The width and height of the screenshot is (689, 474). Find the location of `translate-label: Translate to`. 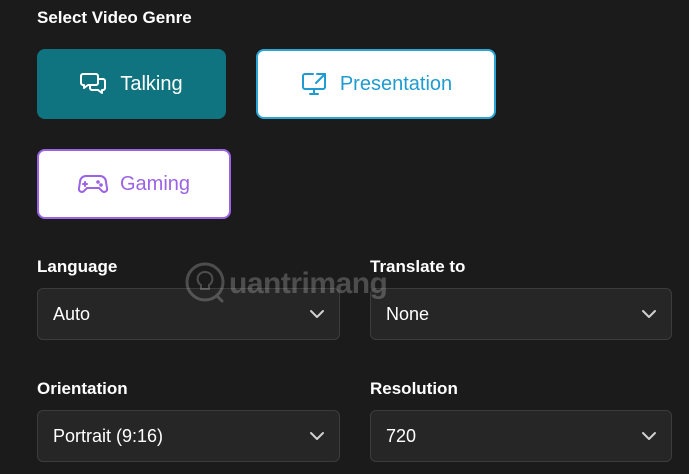

translate-label: Translate to is located at coordinates (418, 266).